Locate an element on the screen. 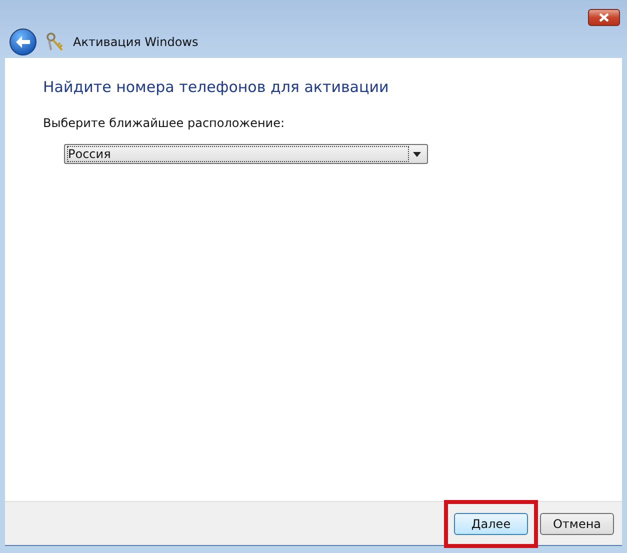  dialog-button: Далее is located at coordinates (491, 523).